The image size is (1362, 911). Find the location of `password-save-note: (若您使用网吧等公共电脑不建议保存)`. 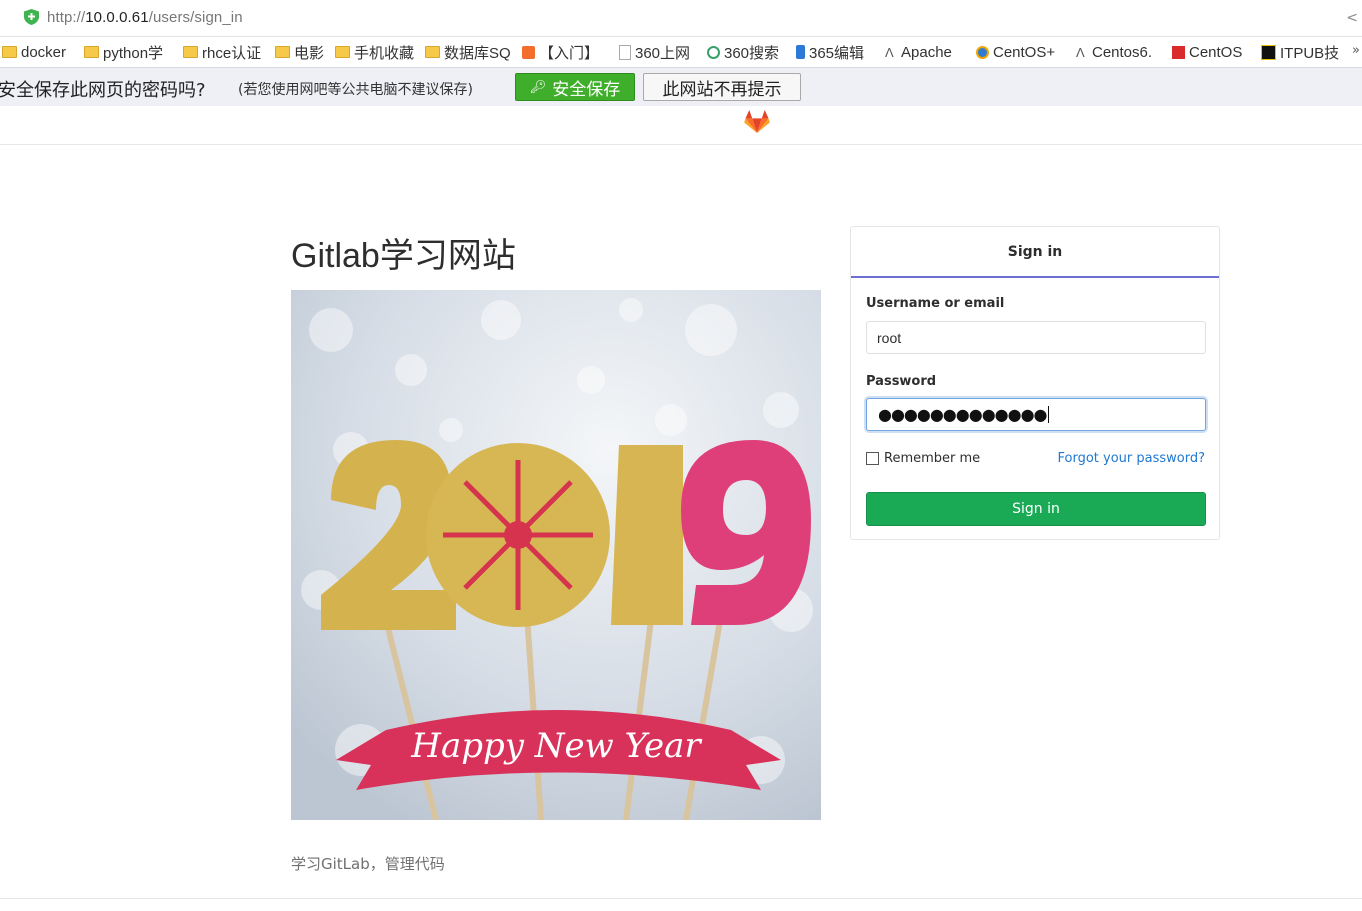

password-save-note: (若您使用网吧等公共电脑不建议保存) is located at coordinates (355, 90).